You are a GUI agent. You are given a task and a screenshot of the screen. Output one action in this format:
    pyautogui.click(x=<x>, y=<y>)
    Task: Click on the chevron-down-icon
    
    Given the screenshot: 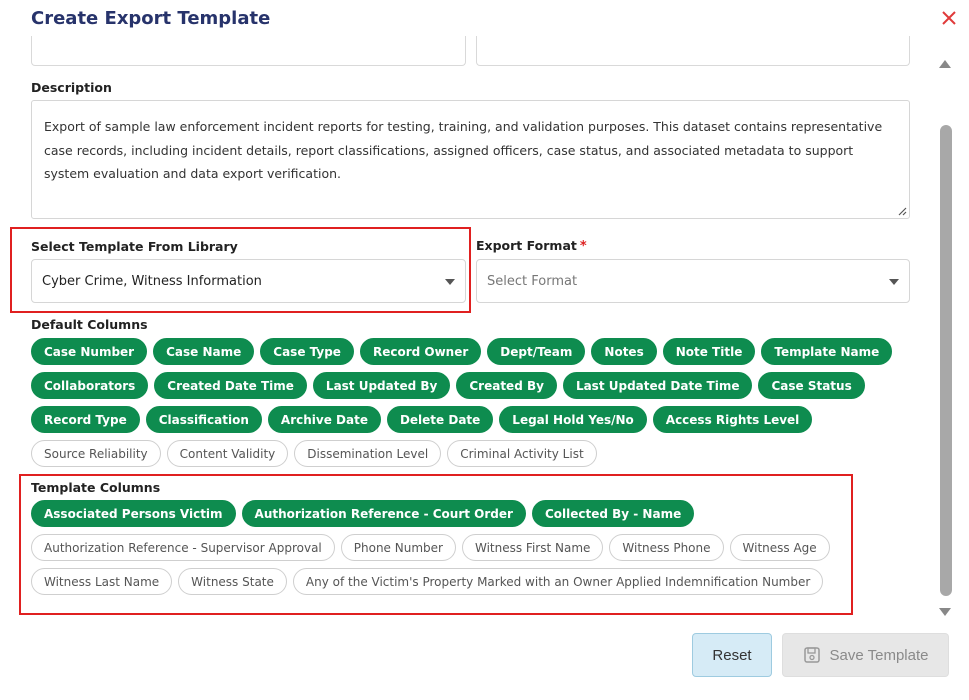 What is the action you would take?
    pyautogui.click(x=894, y=282)
    